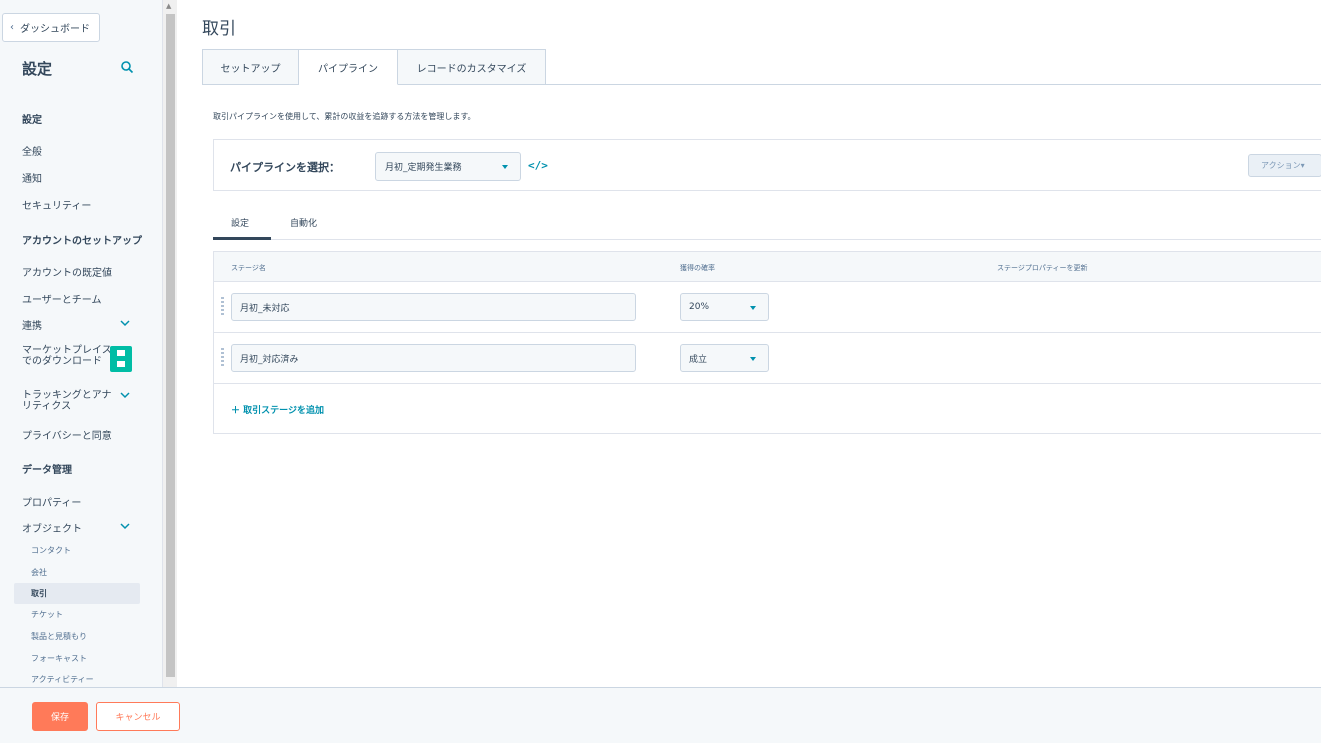 Image resolution: width=1321 pixels, height=743 pixels. I want to click on sidebar-heading-account-setup: アカウントのセットアップ, so click(82, 241).